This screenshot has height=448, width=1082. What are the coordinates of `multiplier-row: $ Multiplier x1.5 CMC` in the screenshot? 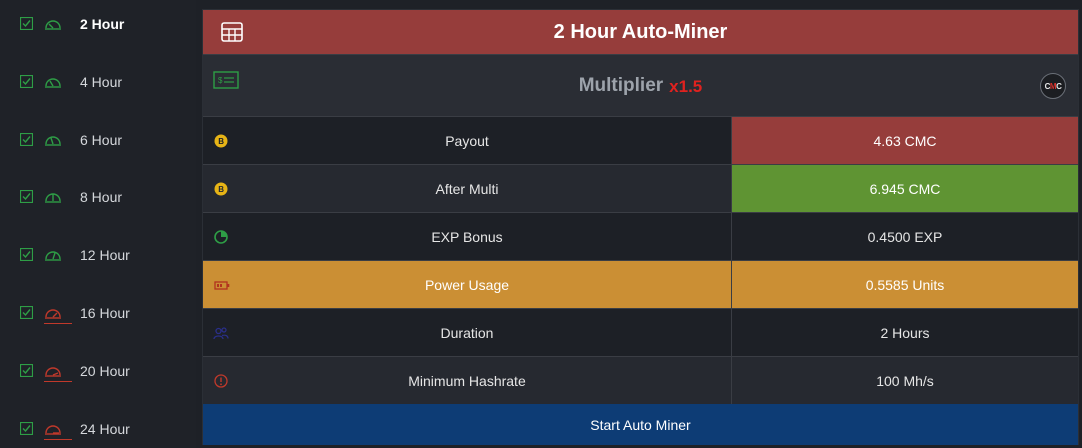 It's located at (640, 86).